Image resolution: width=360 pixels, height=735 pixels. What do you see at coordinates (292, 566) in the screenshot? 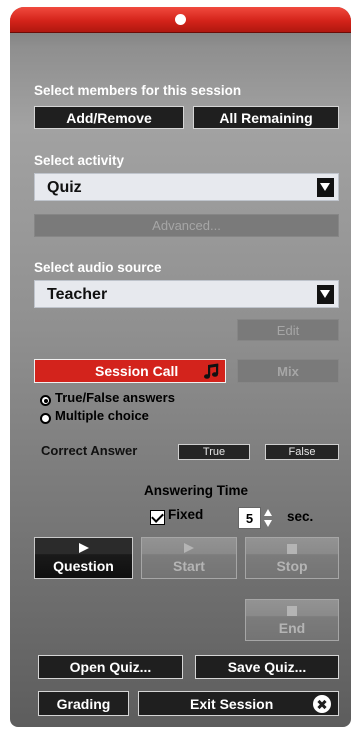
I see `stop-label: Stop` at bounding box center [292, 566].